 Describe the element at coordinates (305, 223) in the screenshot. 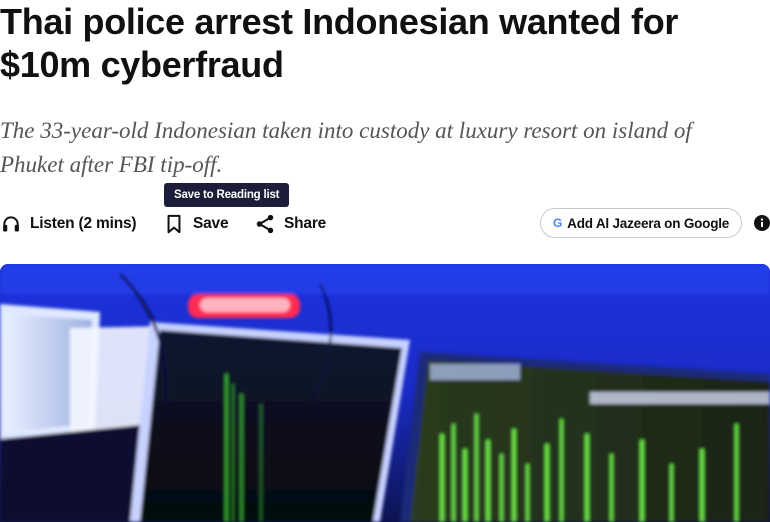

I see `share-label: Share` at that location.